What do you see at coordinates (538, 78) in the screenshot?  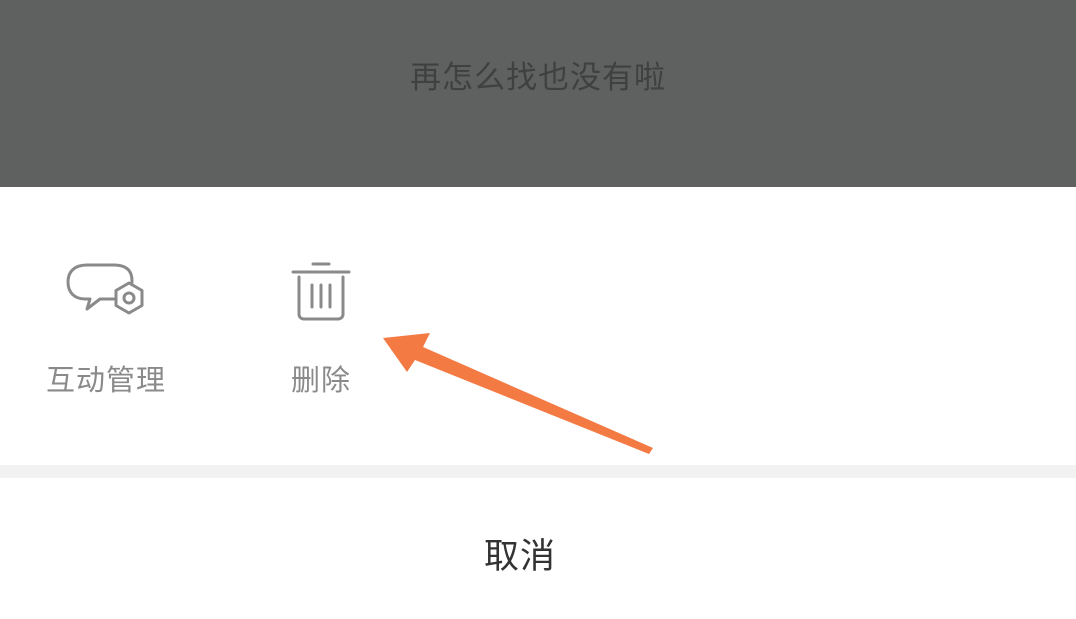 I see `empty-list-message: 再怎么找也没有啦` at bounding box center [538, 78].